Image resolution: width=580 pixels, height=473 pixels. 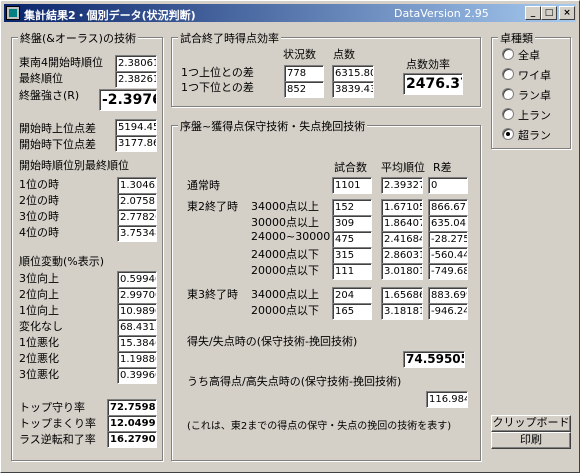 I want to click on east4-value: 2.38061, so click(x=136, y=63).